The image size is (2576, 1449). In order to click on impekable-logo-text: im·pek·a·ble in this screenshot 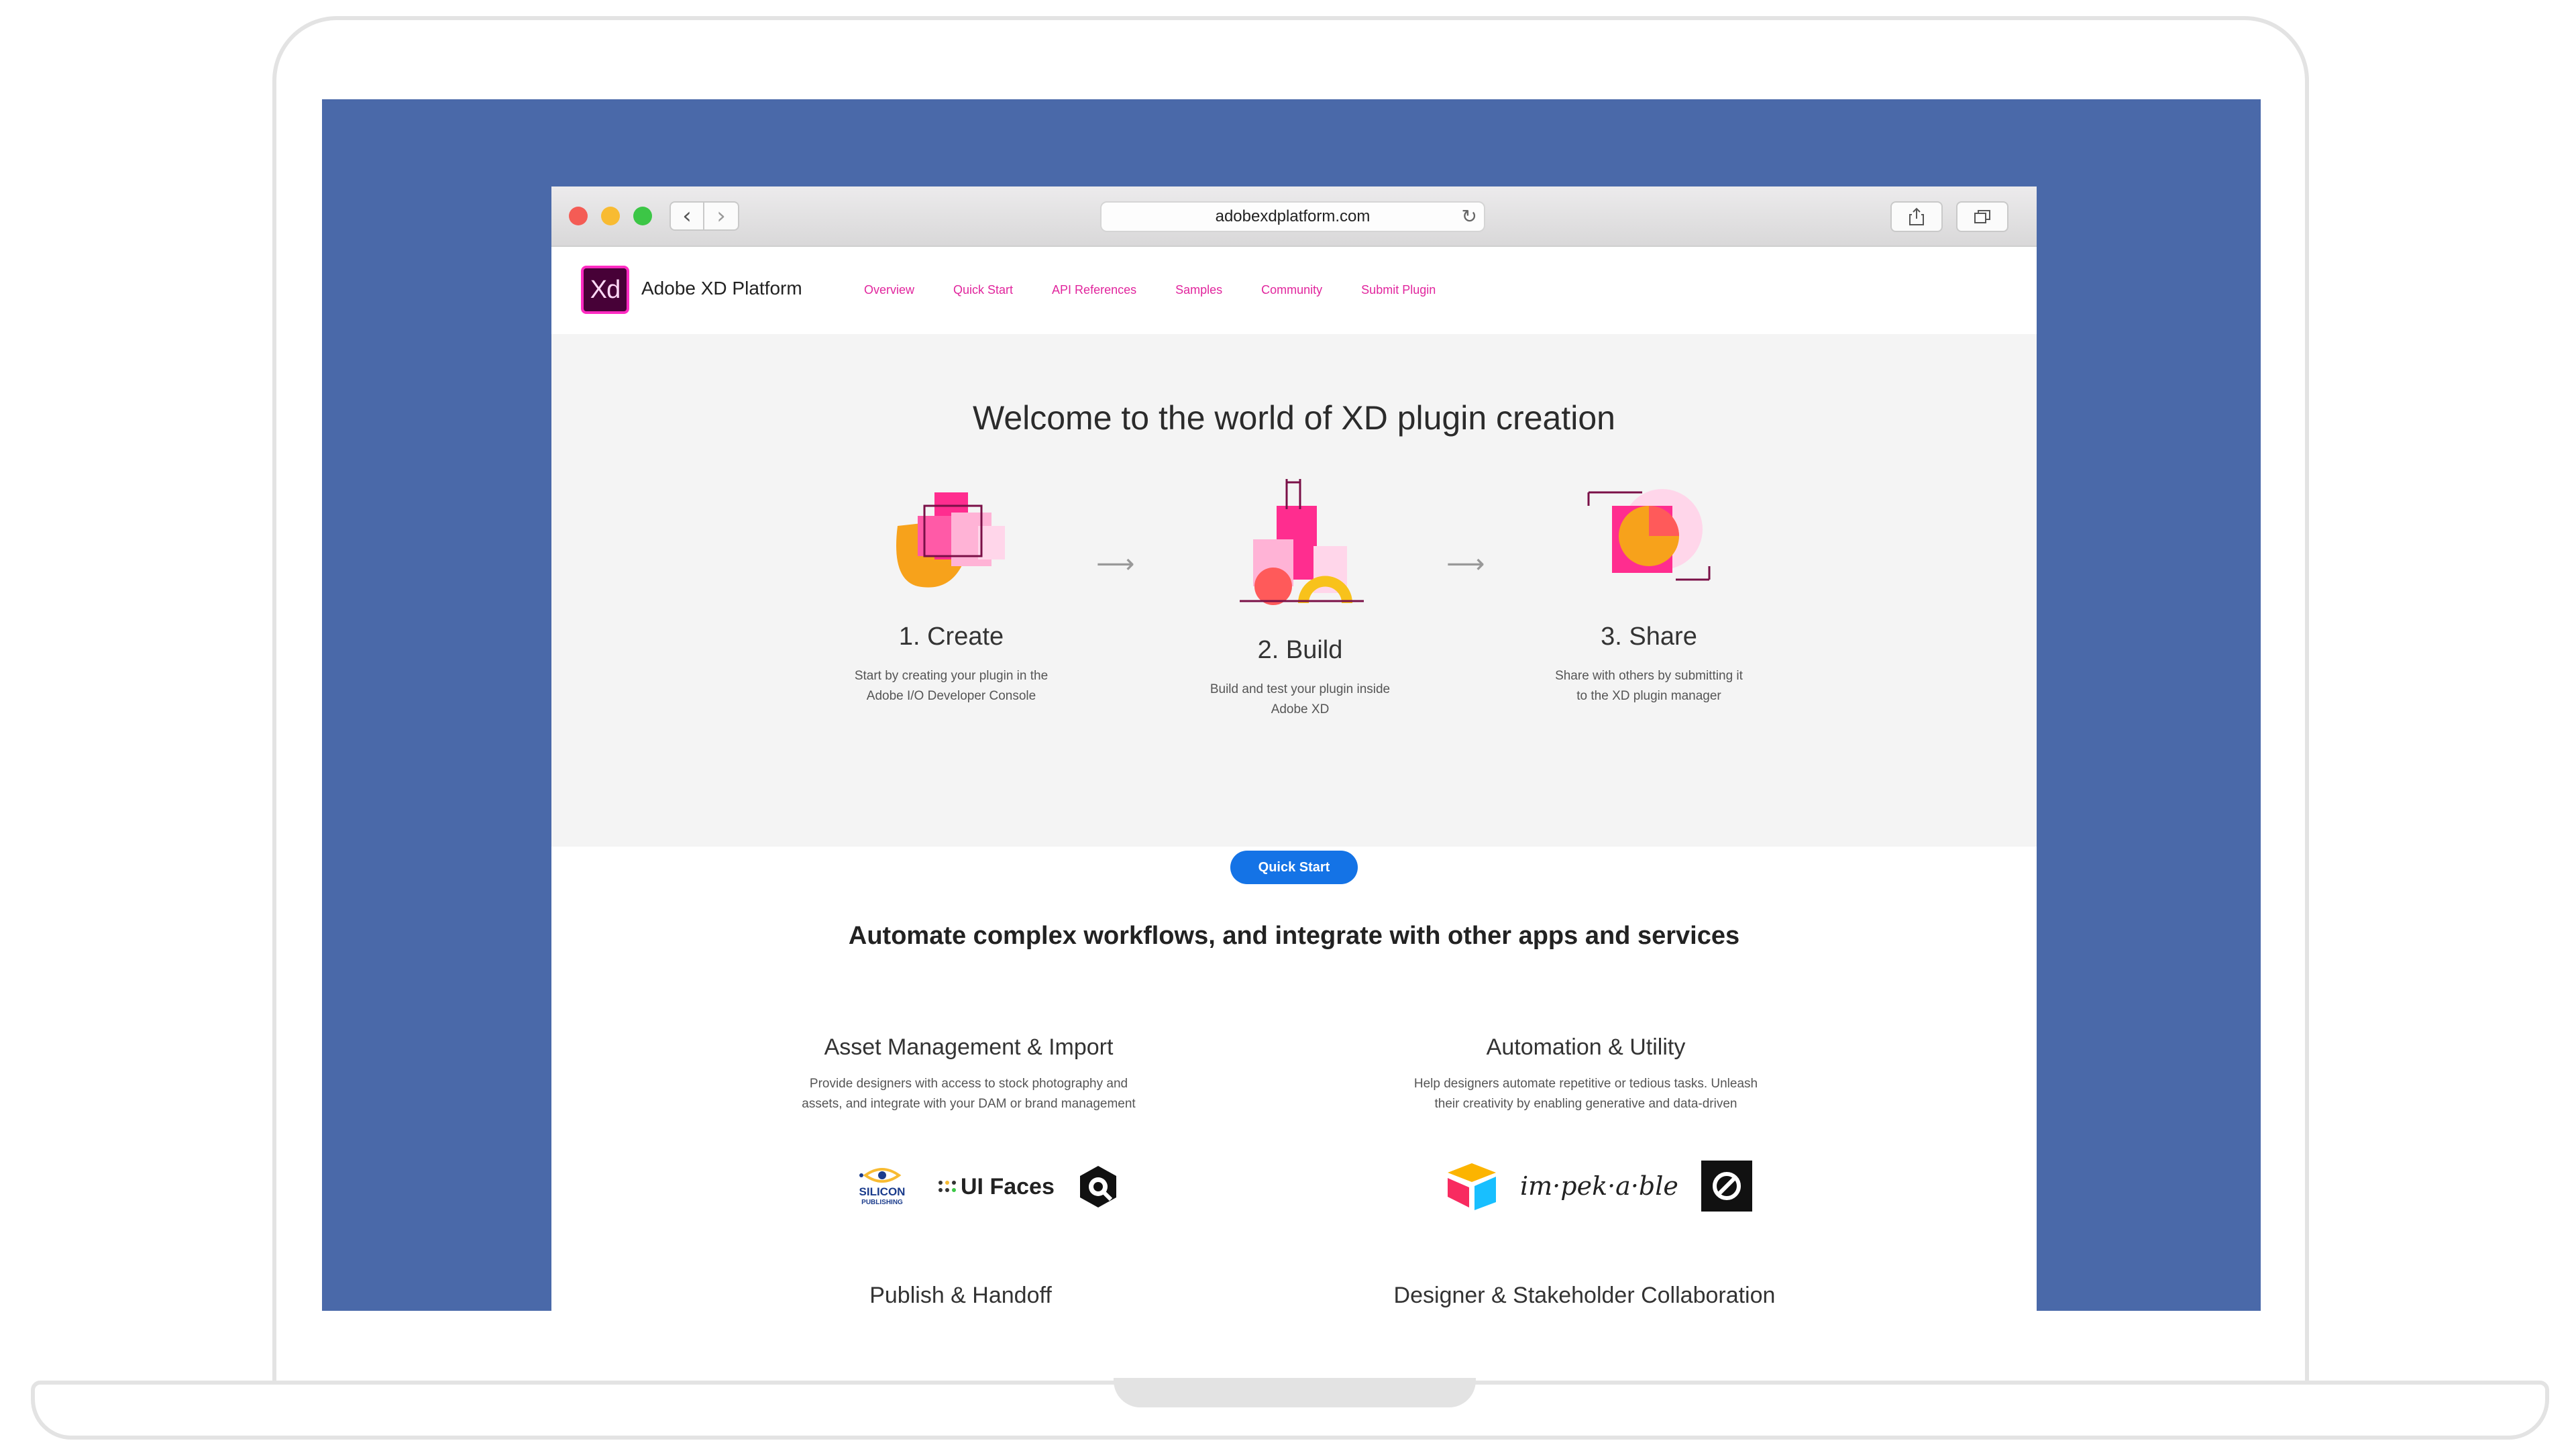, I will do `click(1599, 1186)`.